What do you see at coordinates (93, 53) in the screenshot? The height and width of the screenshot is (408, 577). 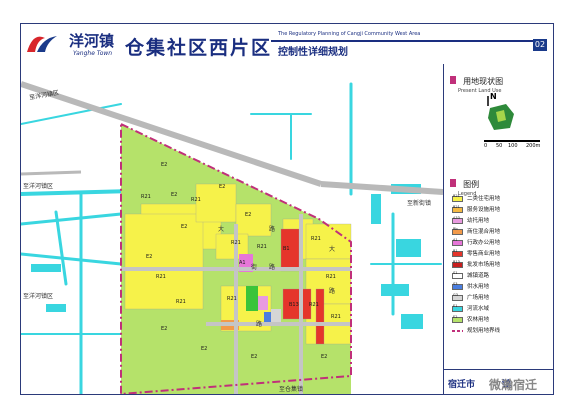 I see `logo-english-name: Yanghe Town` at bounding box center [93, 53].